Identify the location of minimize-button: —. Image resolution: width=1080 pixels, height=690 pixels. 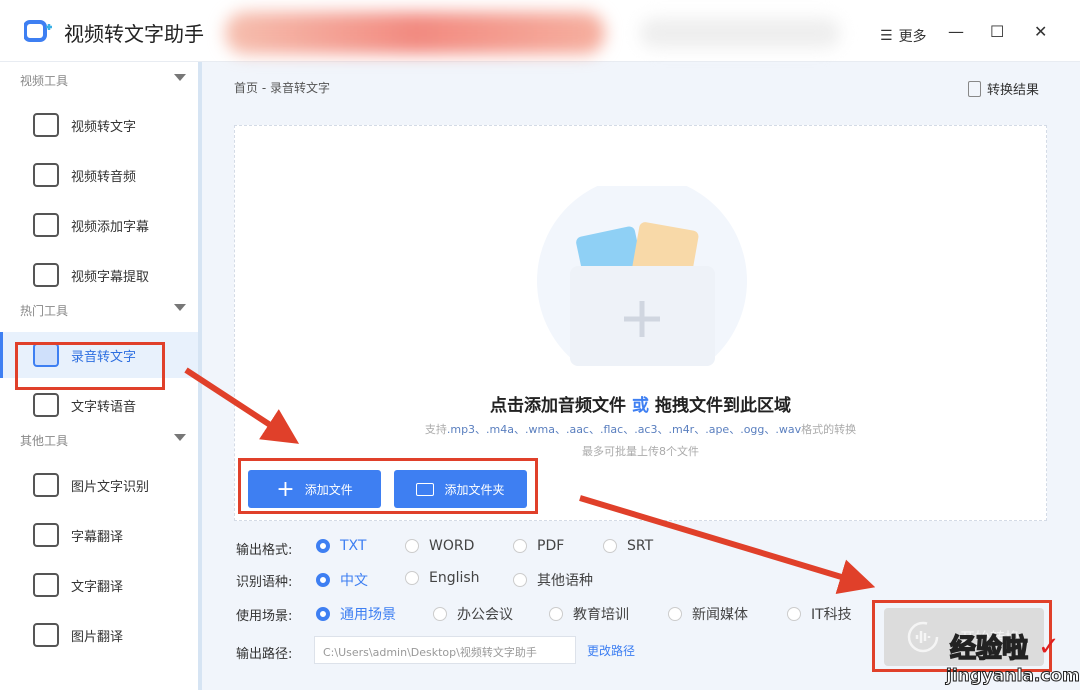
(956, 31).